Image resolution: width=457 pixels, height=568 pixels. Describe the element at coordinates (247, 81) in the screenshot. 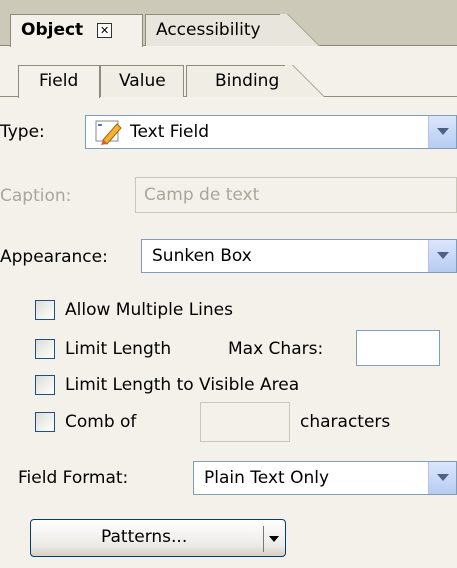

I see `tab-binding-label: Binding` at that location.